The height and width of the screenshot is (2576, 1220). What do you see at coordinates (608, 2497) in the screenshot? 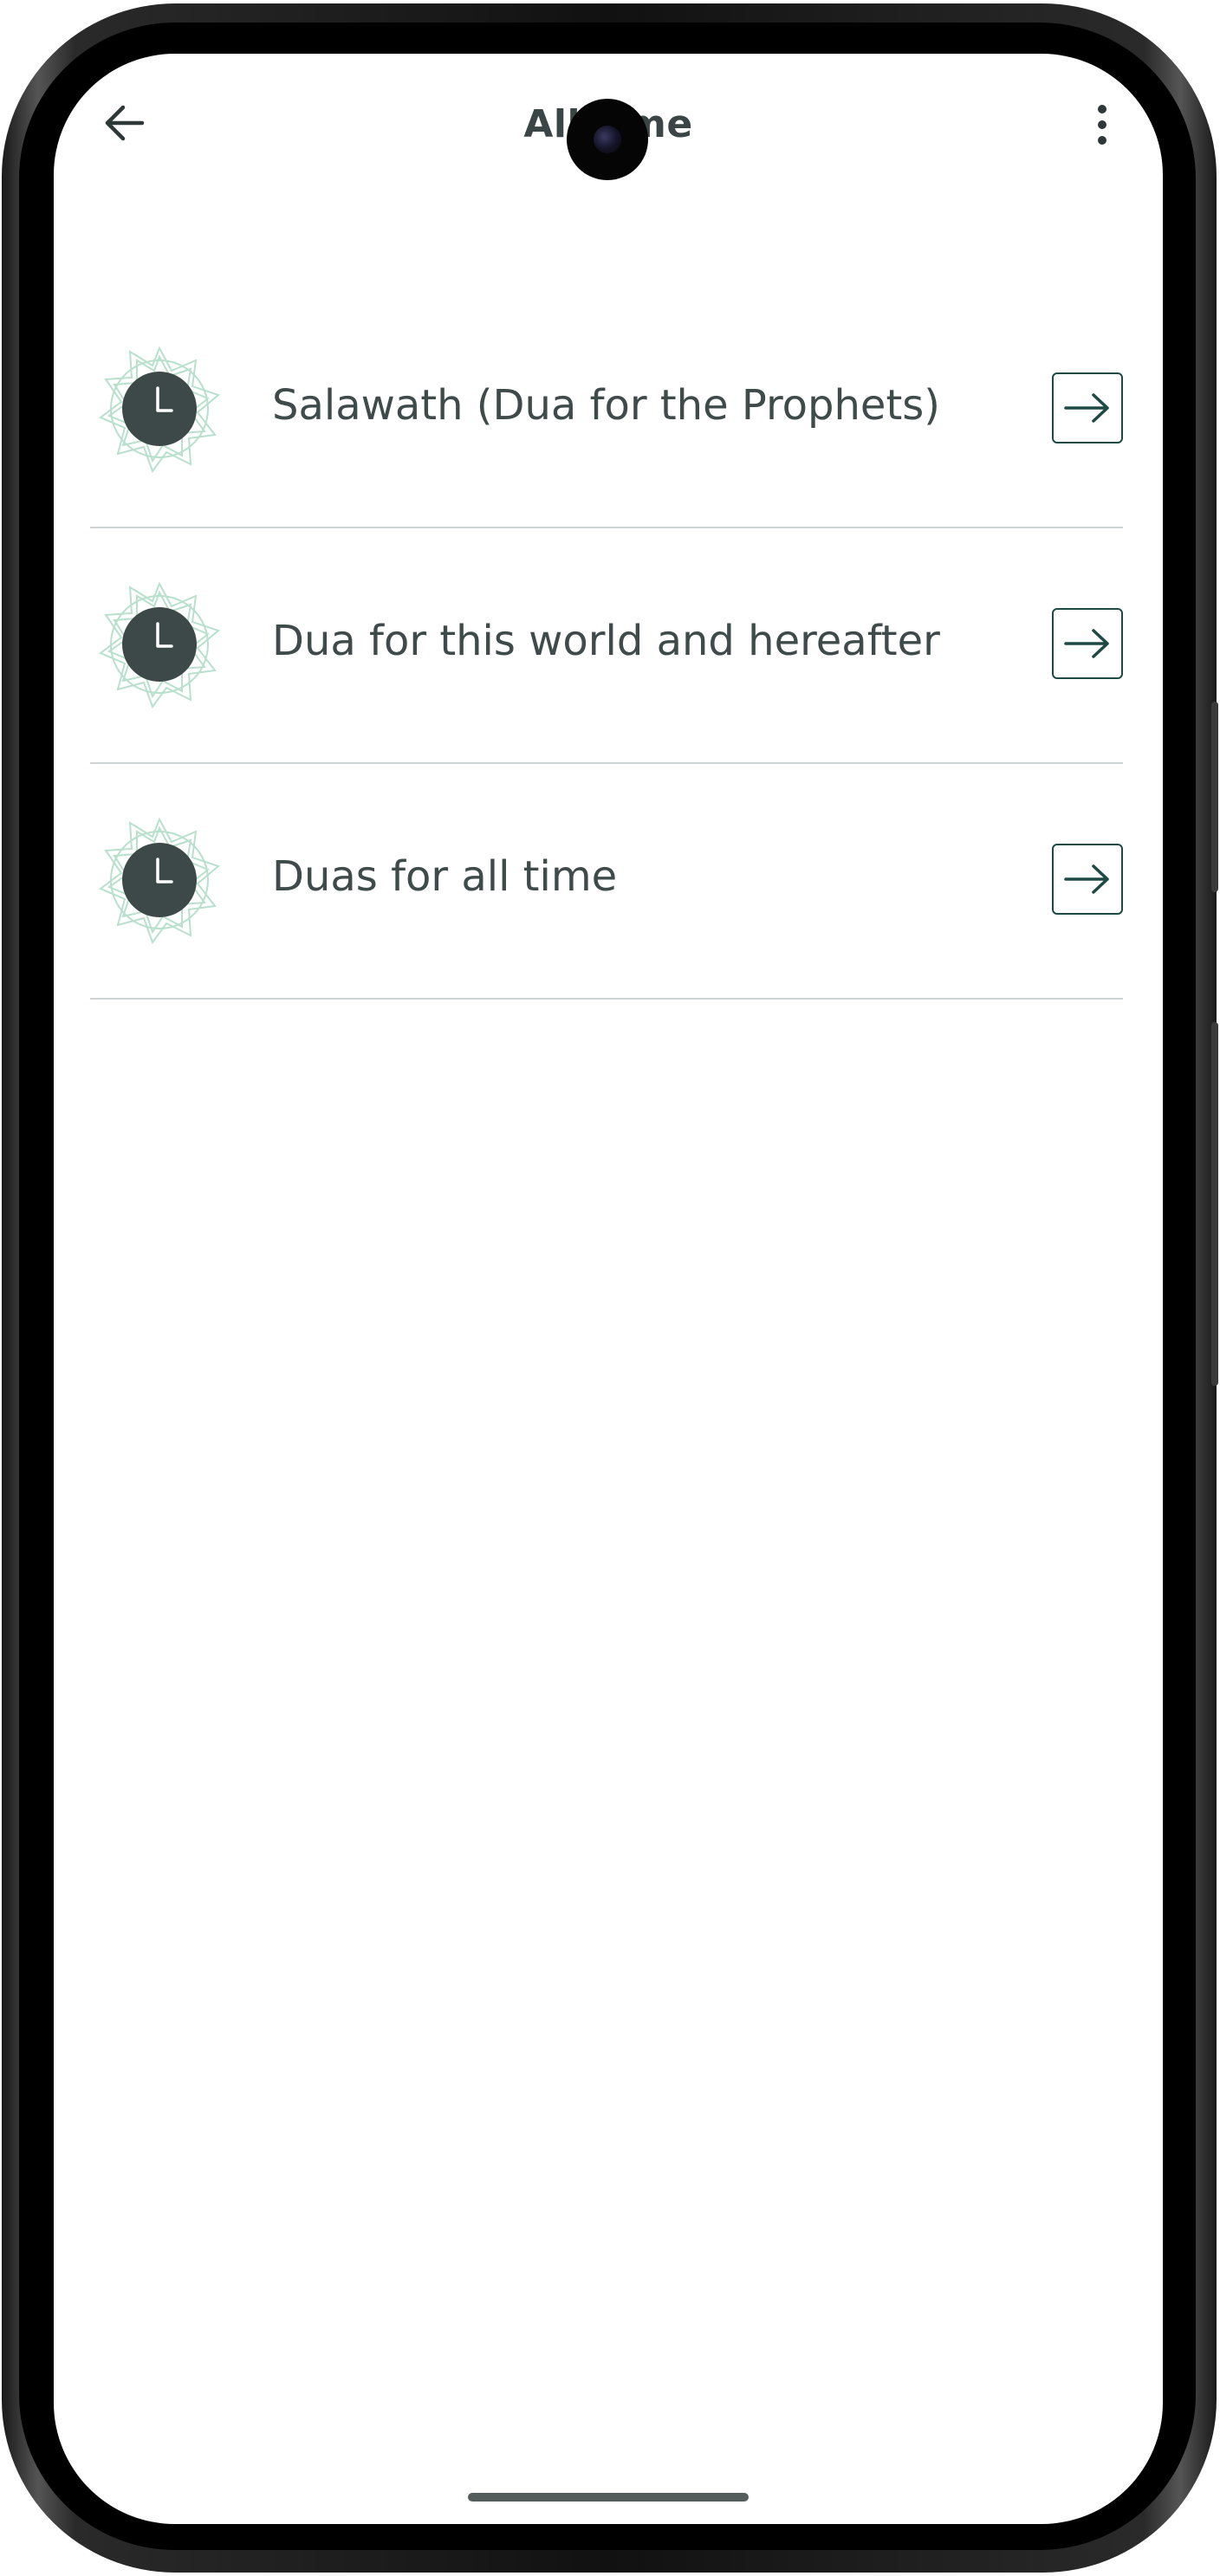
I see `home-indicator` at bounding box center [608, 2497].